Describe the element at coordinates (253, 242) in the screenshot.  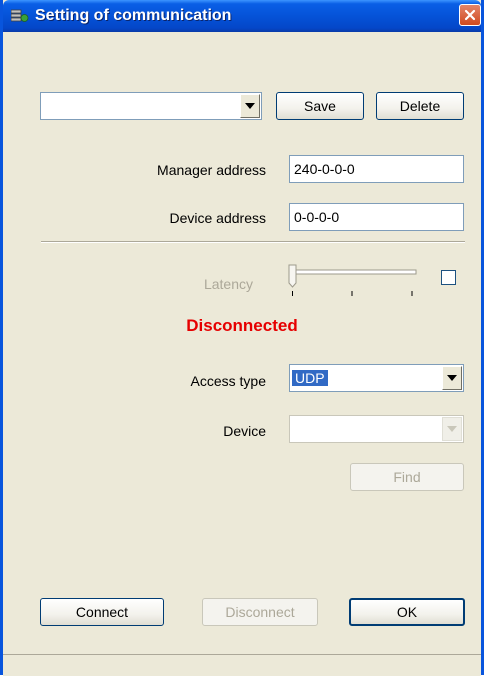
I see `separator` at that location.